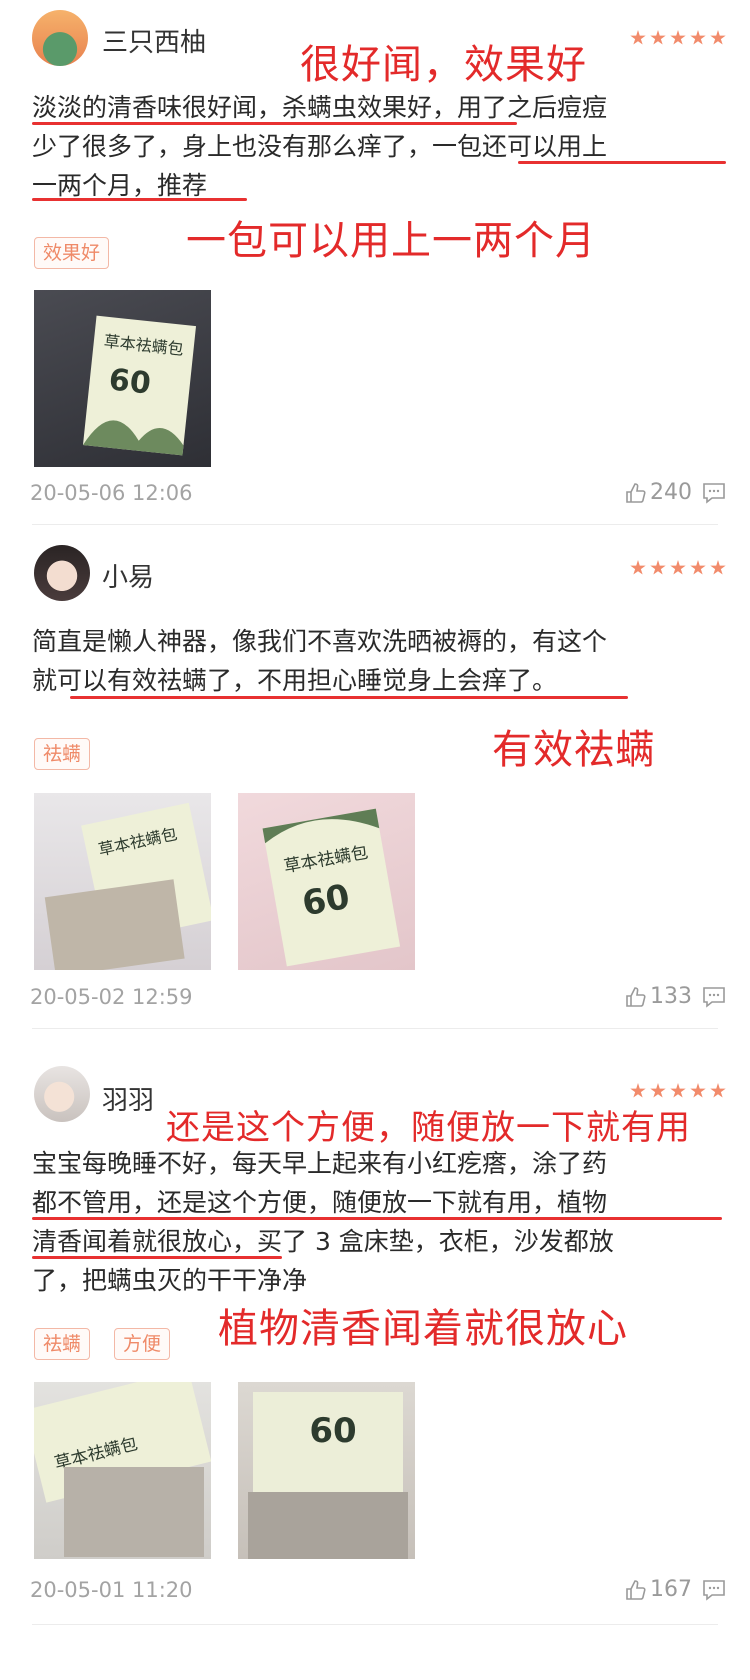 This screenshot has height=1680, width=750. I want to click on review-line: 就可以有效祛螨了，不用担心睡觉身上会痒了。, so click(295, 680).